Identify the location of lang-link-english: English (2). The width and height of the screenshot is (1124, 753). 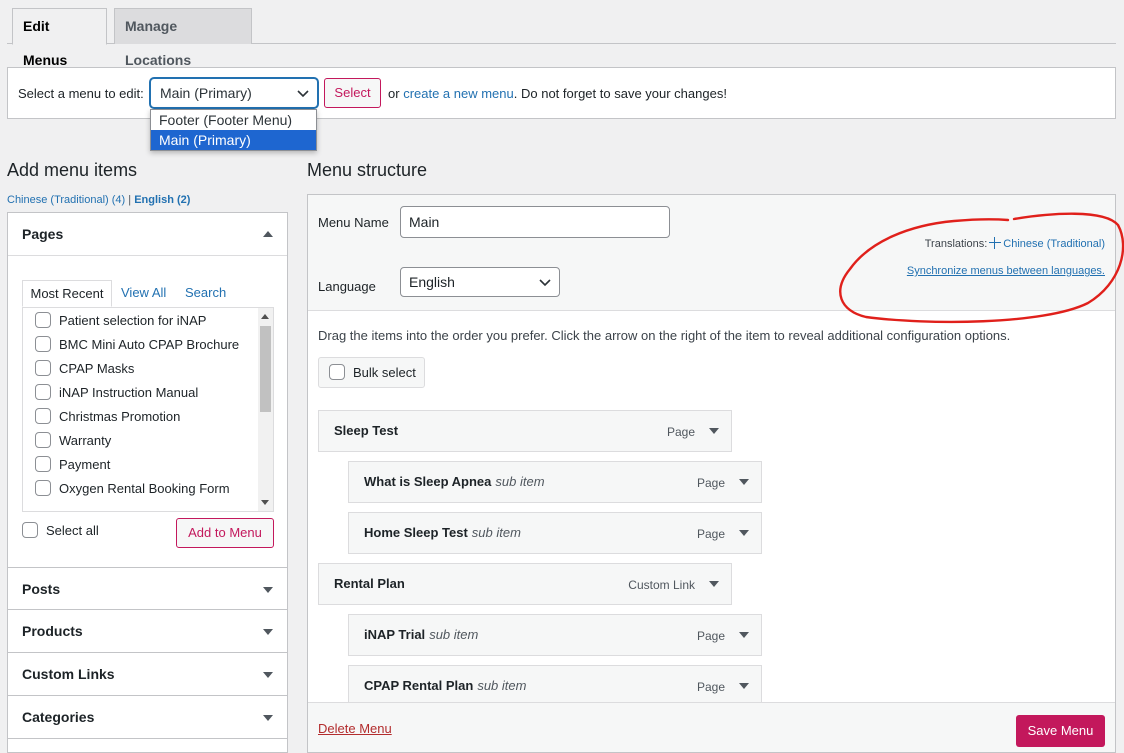
(162, 200).